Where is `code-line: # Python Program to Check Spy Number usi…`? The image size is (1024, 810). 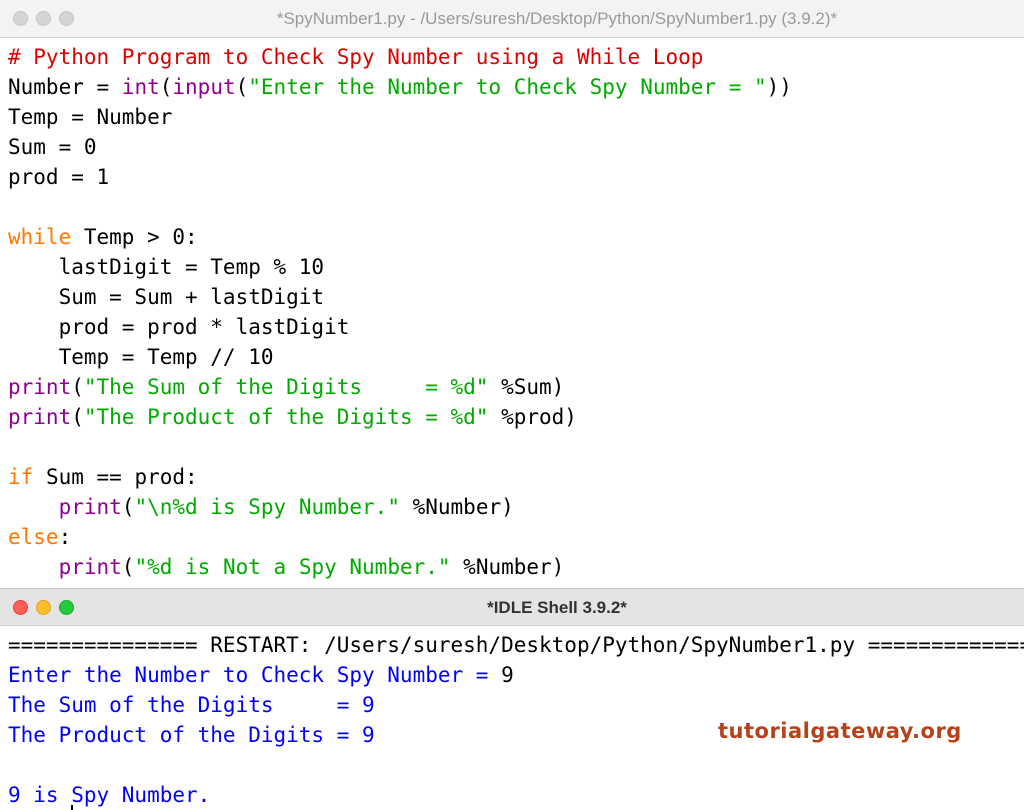
code-line: # Python Program to Check Spy Number usi… is located at coordinates (516, 57).